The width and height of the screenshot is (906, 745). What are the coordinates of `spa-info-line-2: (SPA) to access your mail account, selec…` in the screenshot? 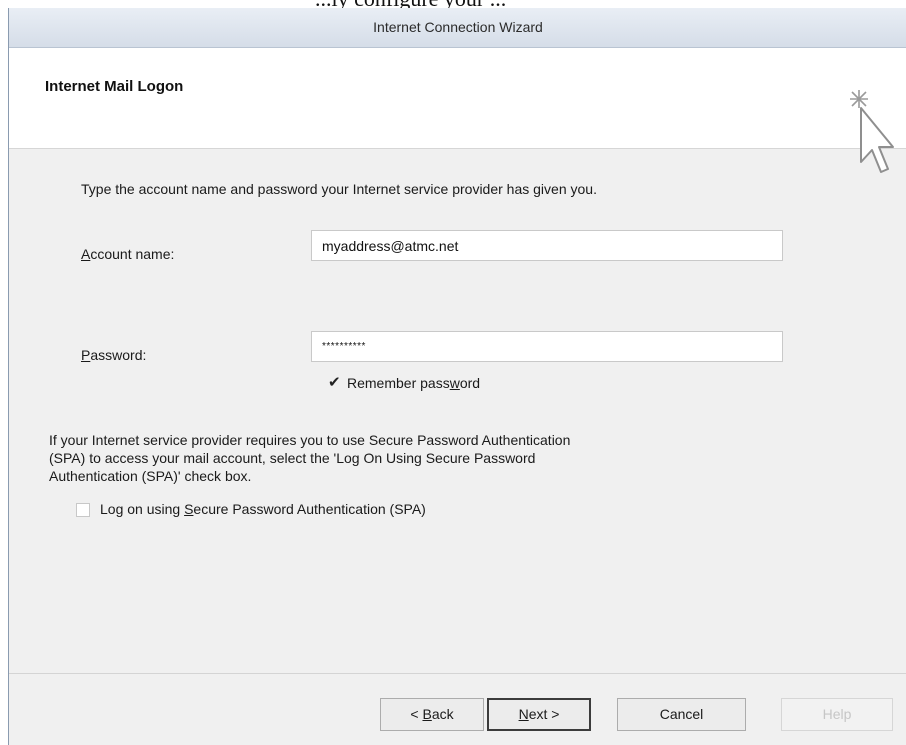 It's located at (292, 458).